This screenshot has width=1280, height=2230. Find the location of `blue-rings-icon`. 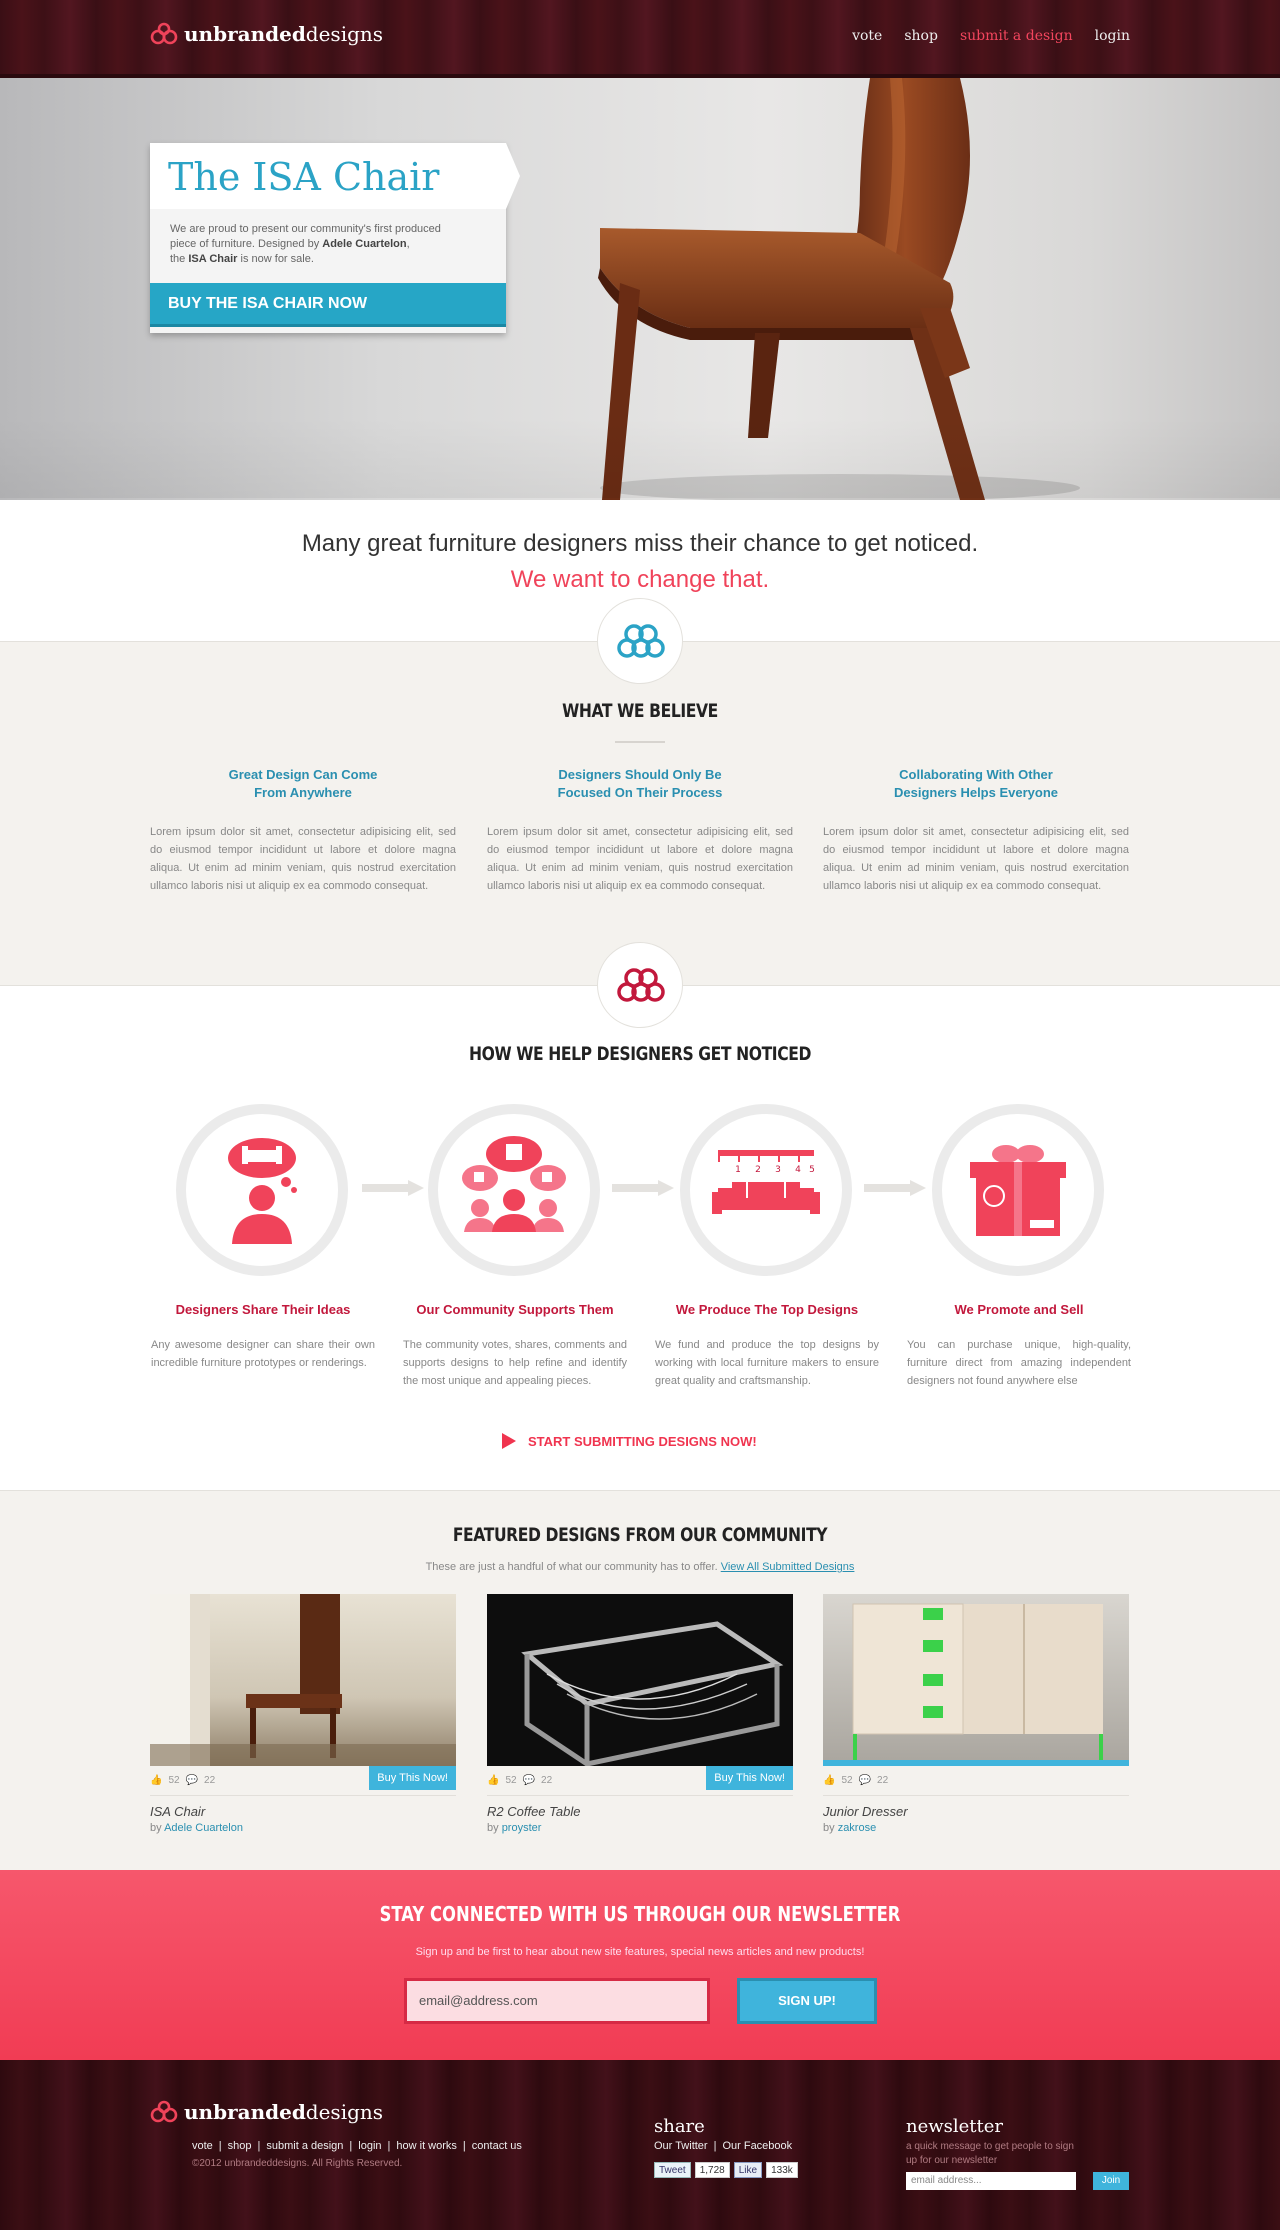

blue-rings-icon is located at coordinates (641, 641).